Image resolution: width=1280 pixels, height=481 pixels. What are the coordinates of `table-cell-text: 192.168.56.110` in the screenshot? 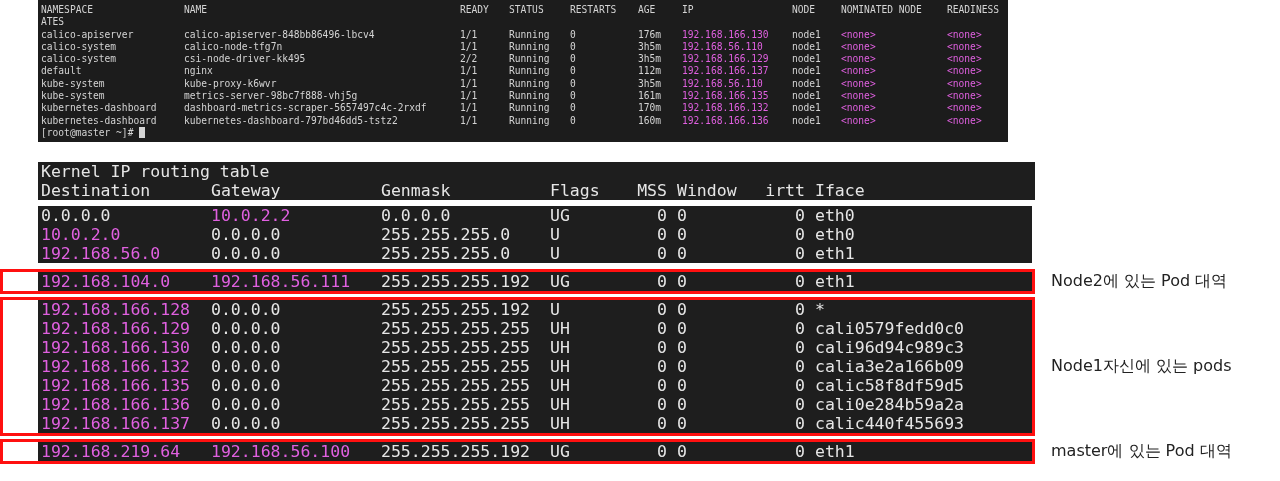 It's located at (723, 47).